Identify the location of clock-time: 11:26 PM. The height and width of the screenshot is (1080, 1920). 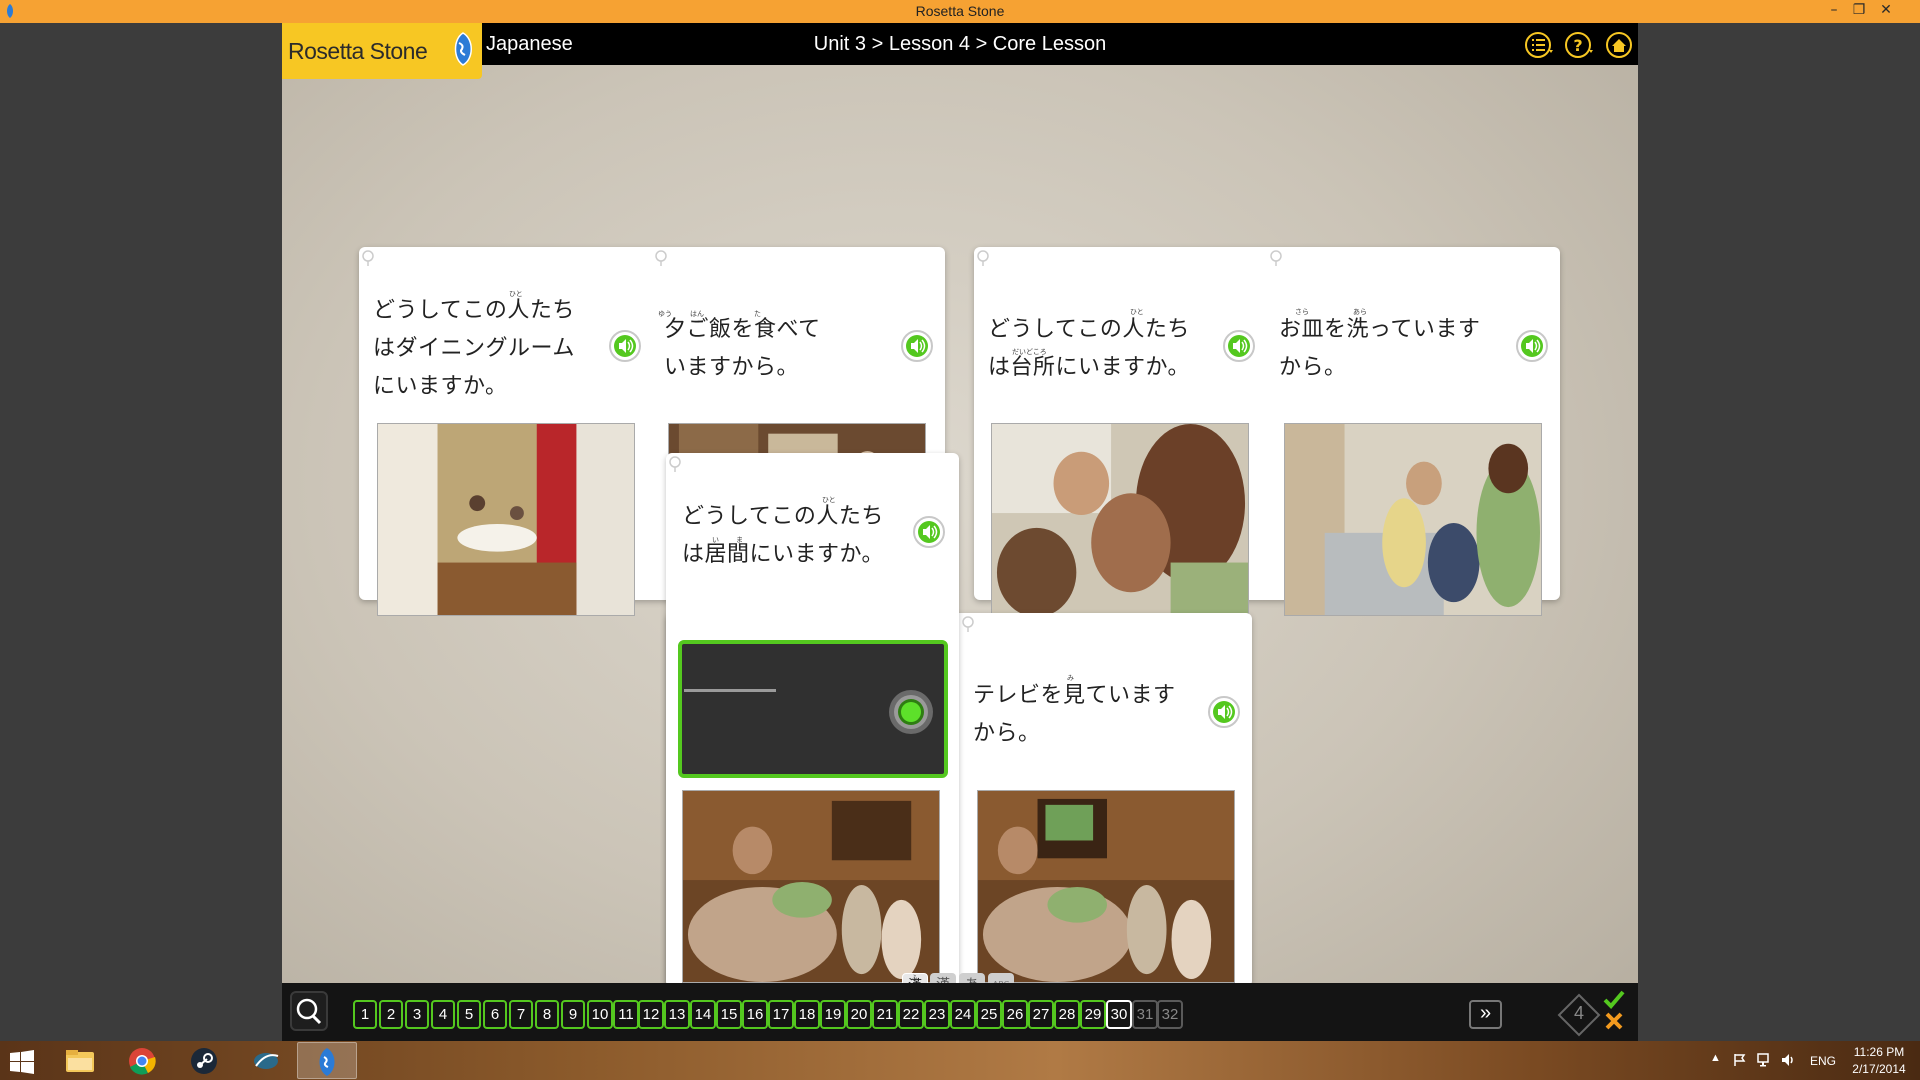
(1879, 1052).